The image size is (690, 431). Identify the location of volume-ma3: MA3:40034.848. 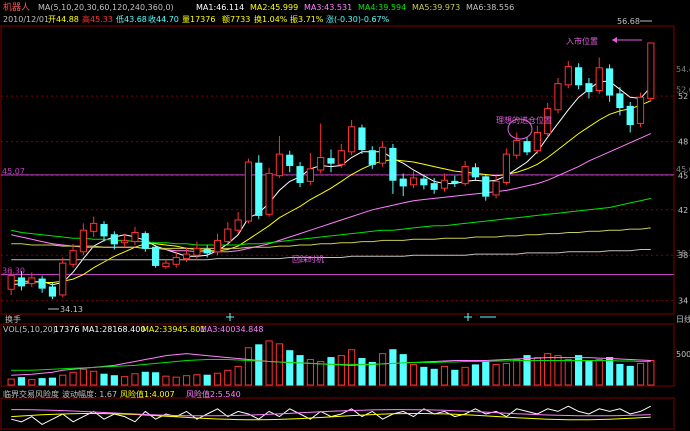
(231, 329).